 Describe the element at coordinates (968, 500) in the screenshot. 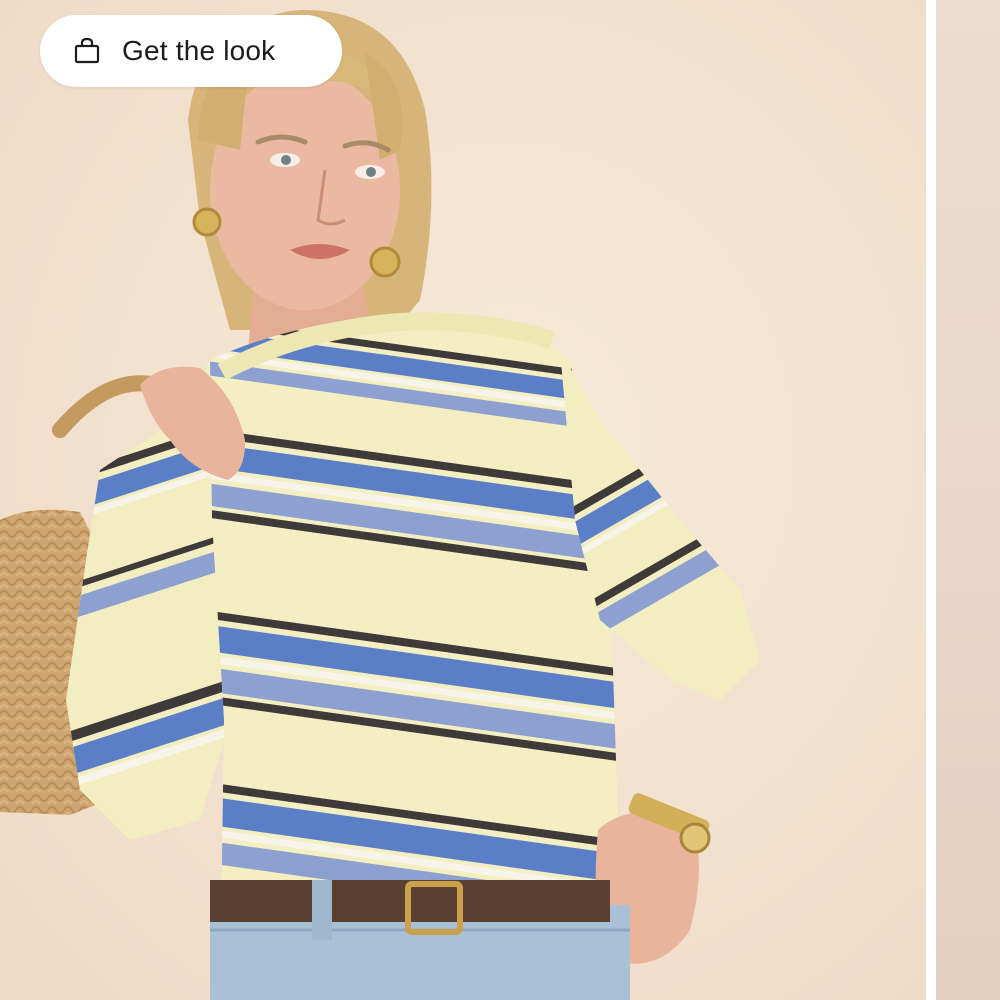

I see `next-slide-peek` at that location.